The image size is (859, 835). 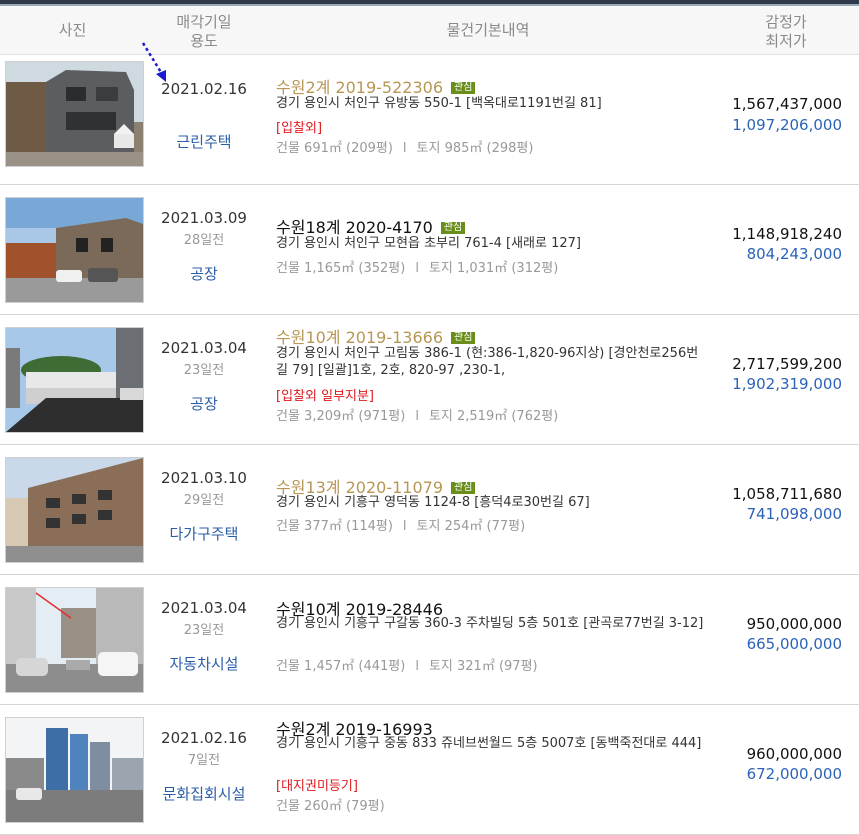 What do you see at coordinates (204, 533) in the screenshot?
I see `property-use: 다가구주택` at bounding box center [204, 533].